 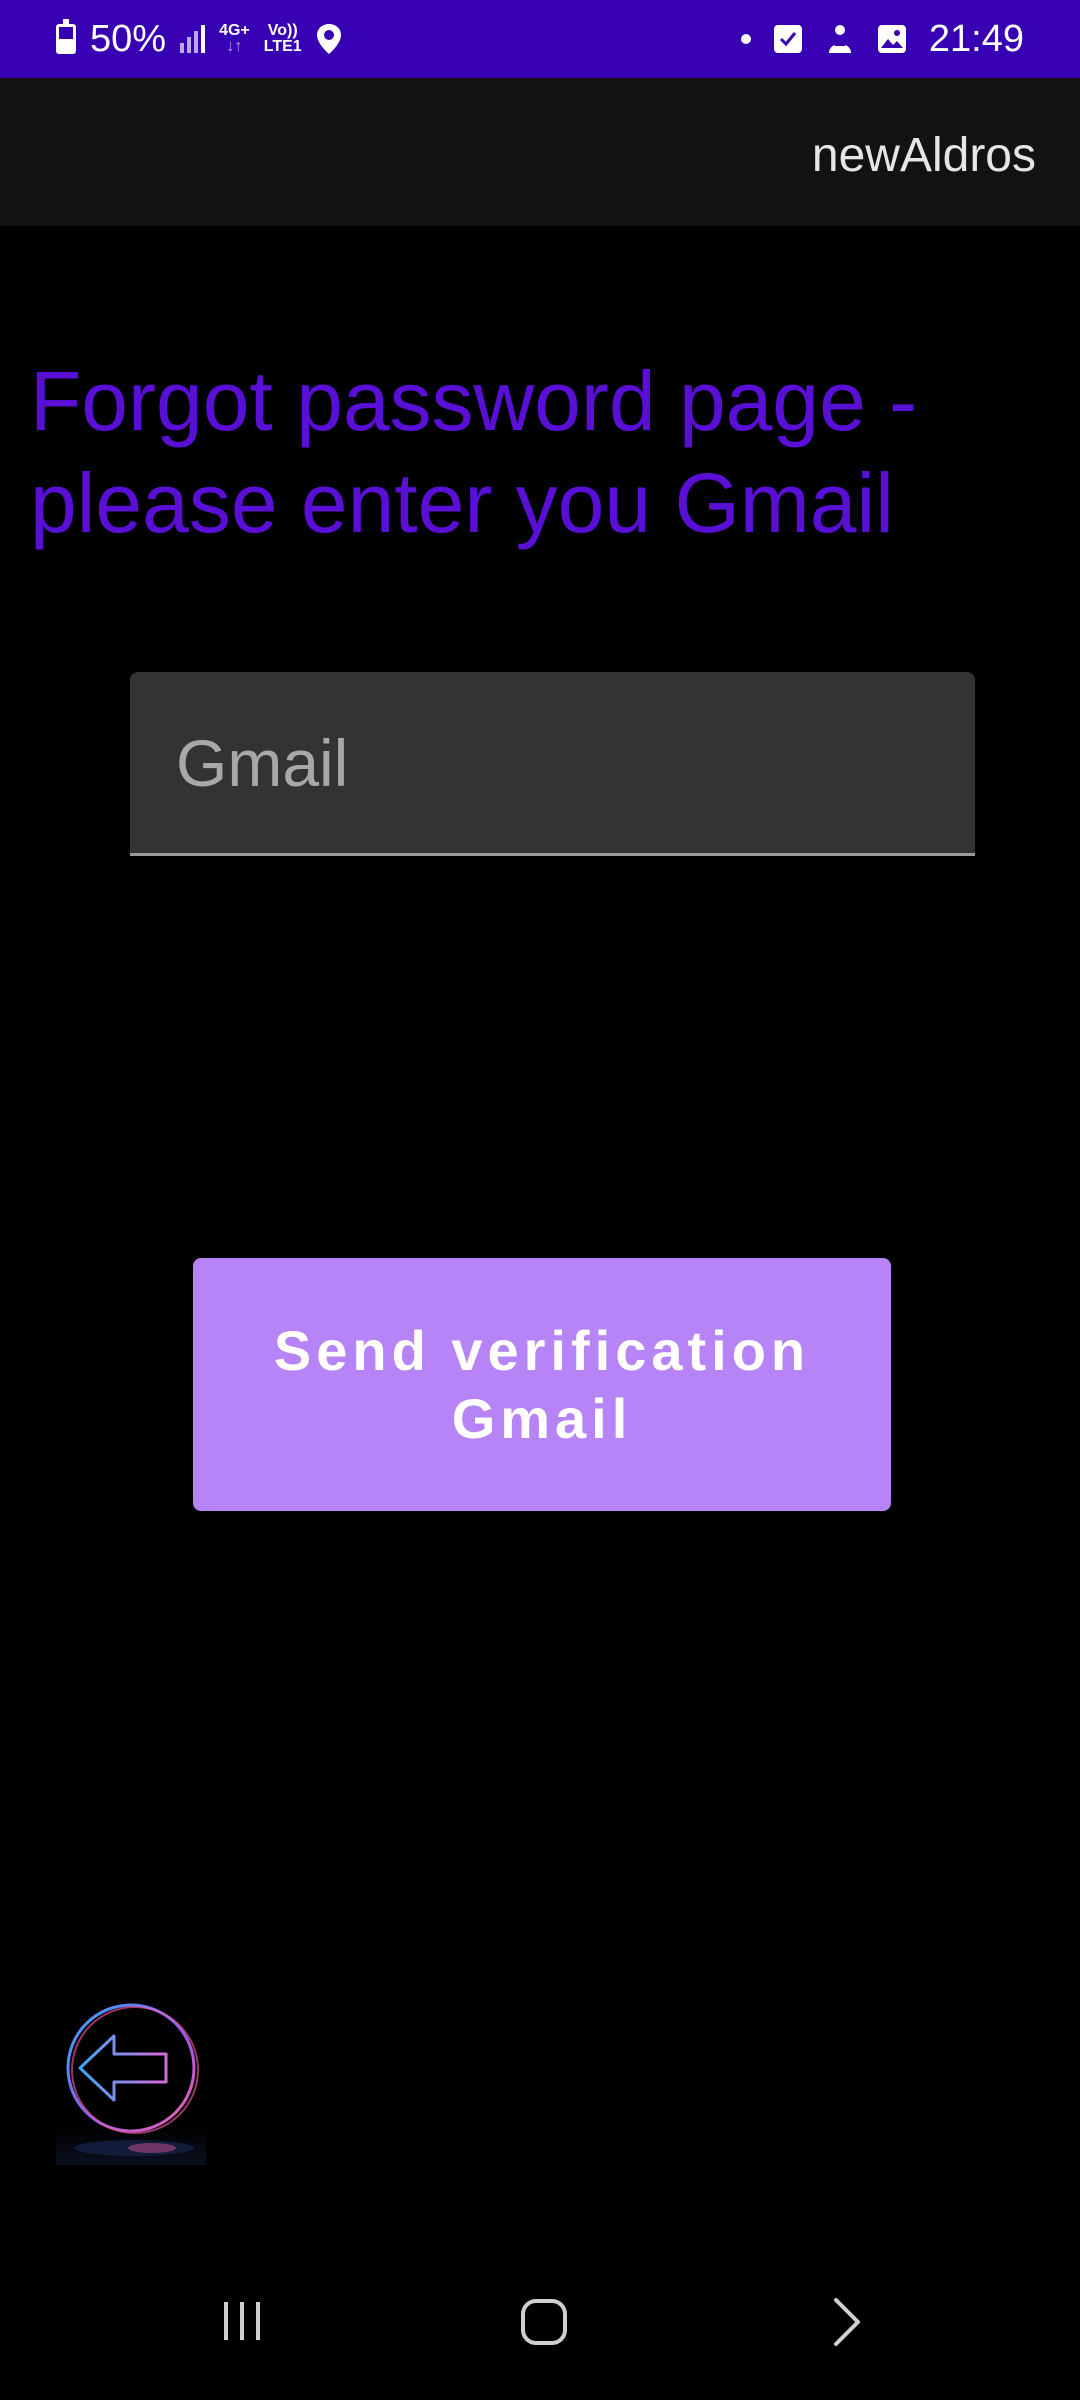 What do you see at coordinates (923, 155) in the screenshot?
I see `app-title: newAldros` at bounding box center [923, 155].